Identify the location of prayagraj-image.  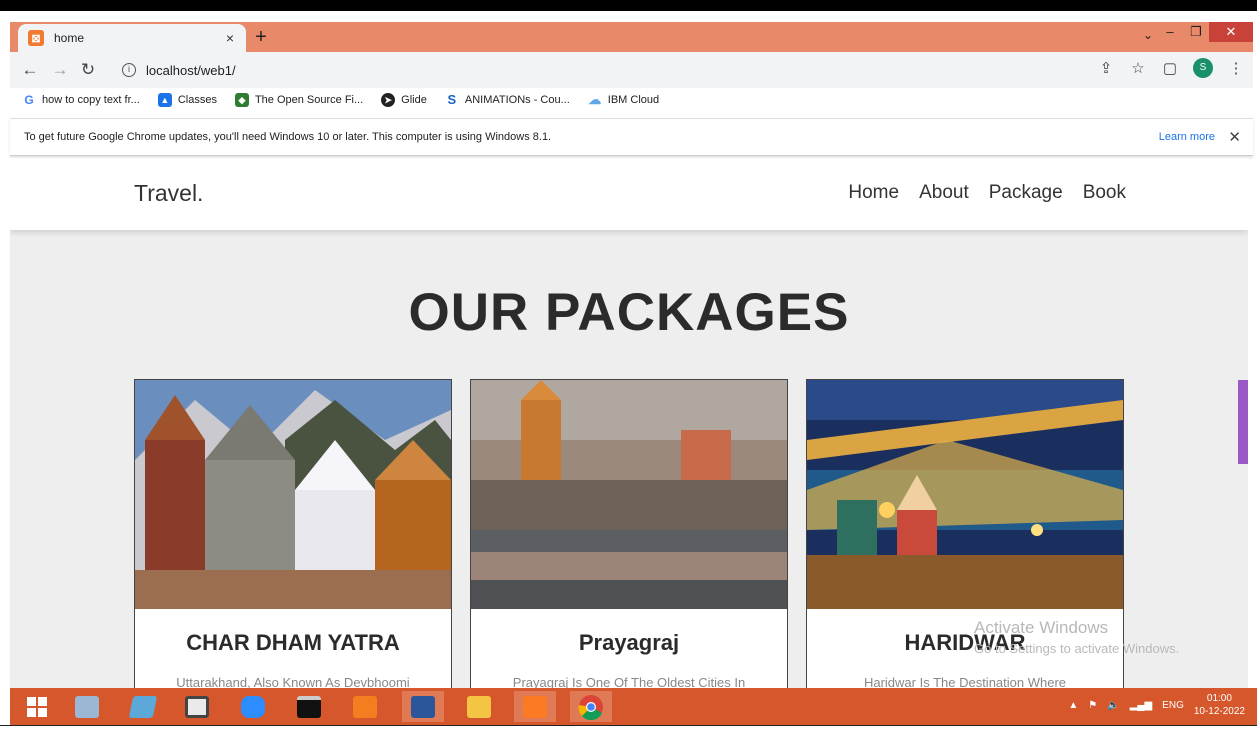
(629, 494).